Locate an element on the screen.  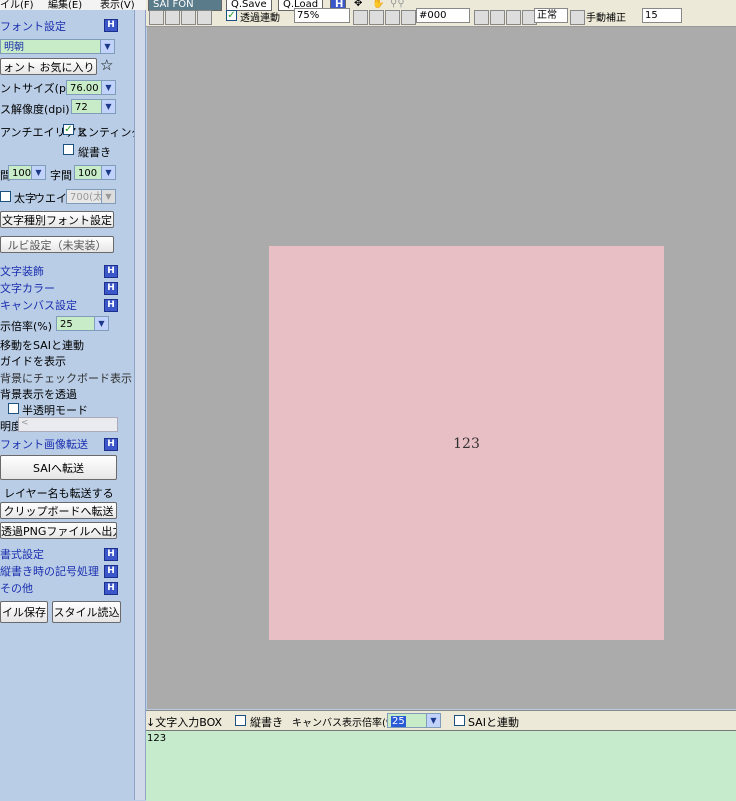
antialias-label: アンチエイリアス is located at coordinates (44, 132).